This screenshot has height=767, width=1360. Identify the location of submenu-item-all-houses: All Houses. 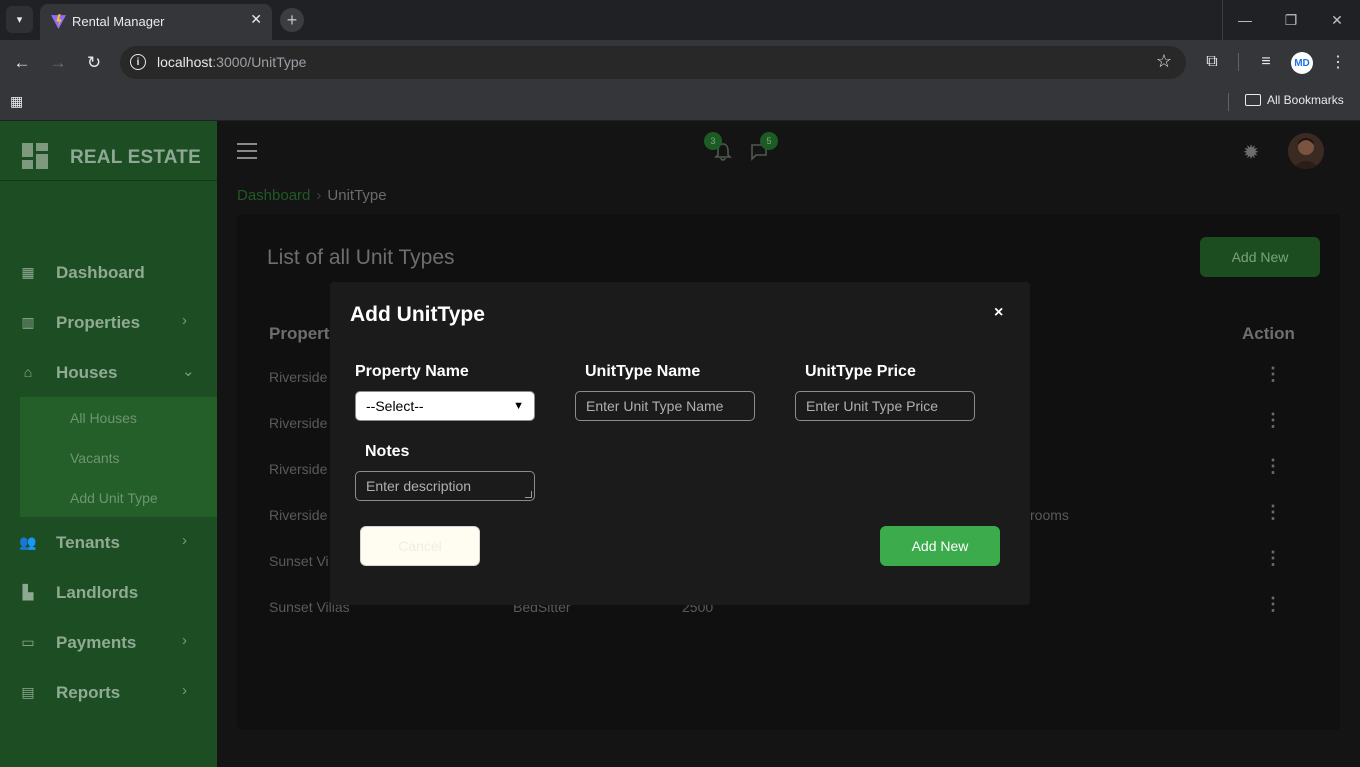
(103, 418).